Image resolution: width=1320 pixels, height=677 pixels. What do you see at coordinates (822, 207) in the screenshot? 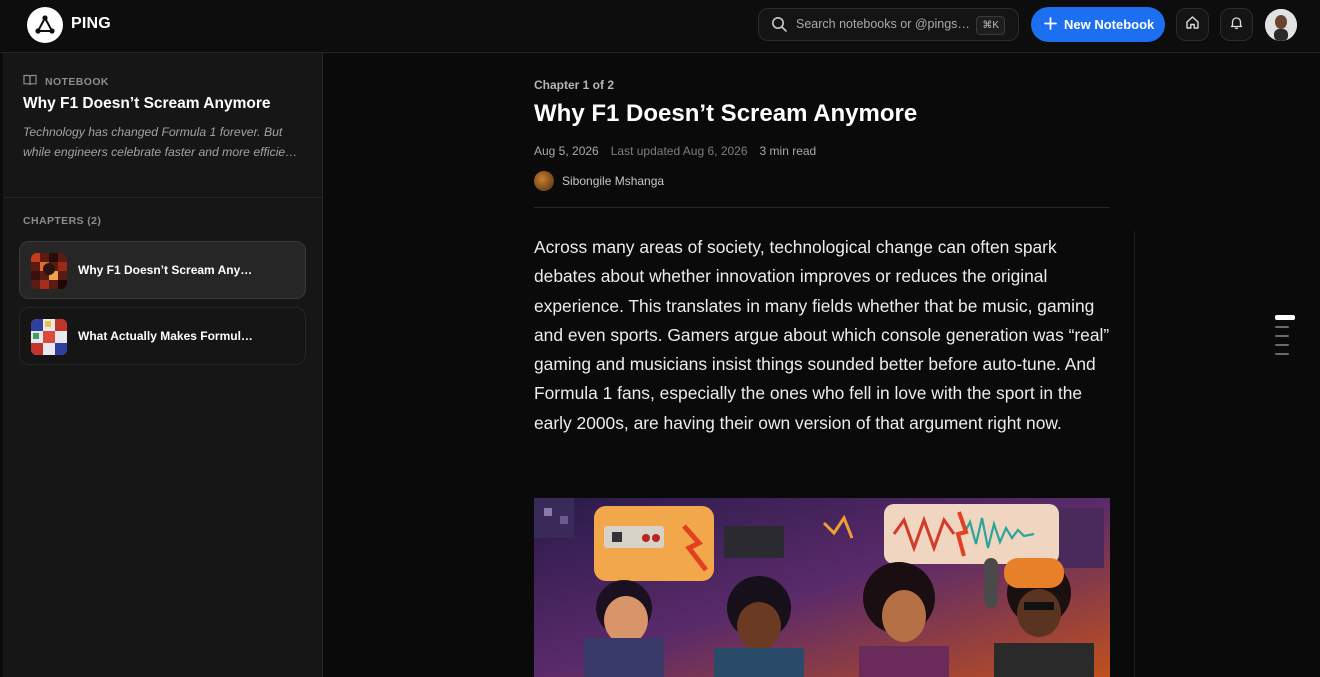
I see `article-divider` at bounding box center [822, 207].